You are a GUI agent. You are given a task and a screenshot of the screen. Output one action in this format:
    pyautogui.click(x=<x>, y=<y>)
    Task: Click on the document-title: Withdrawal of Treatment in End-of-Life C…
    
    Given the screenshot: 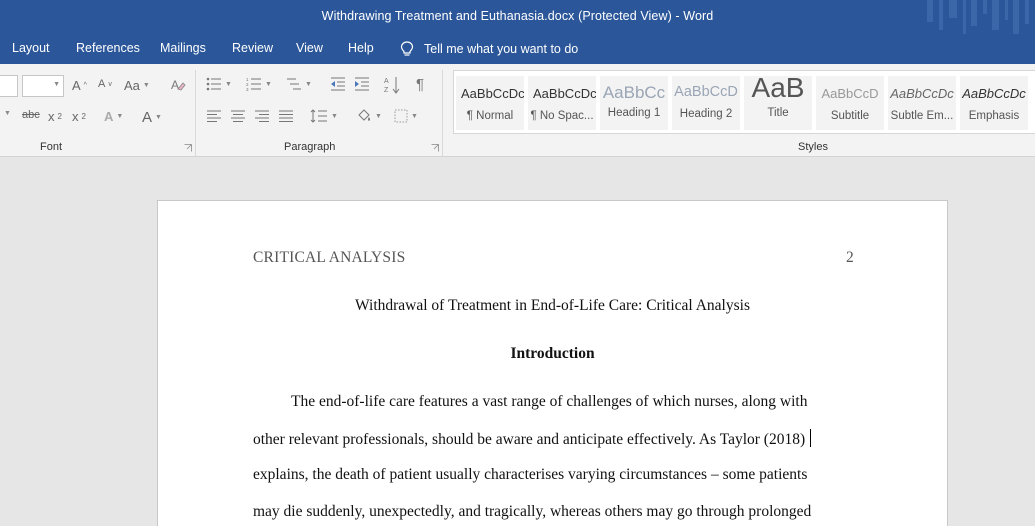 What is the action you would take?
    pyautogui.click(x=552, y=305)
    